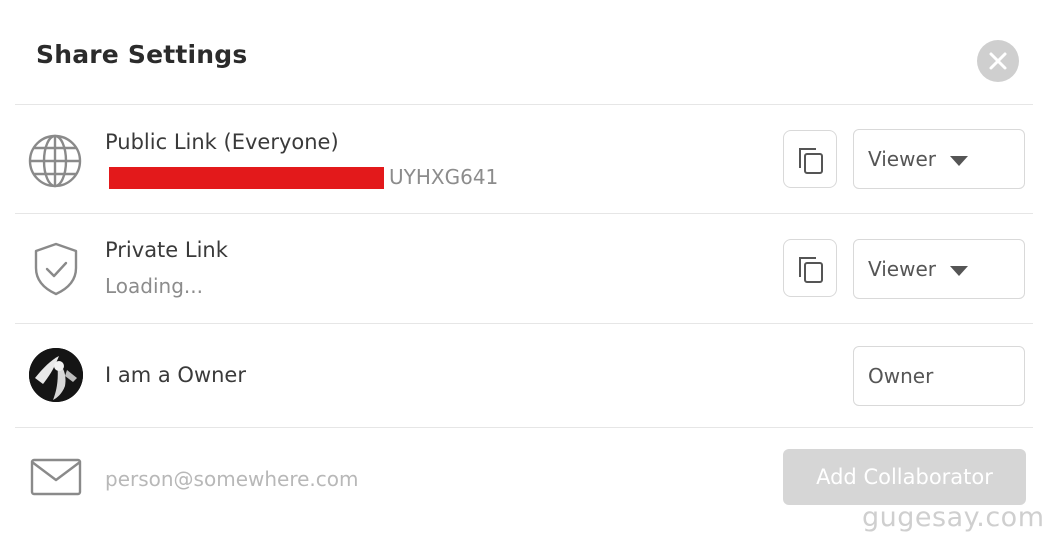 The height and width of the screenshot is (536, 1052). Describe the element at coordinates (901, 376) in the screenshot. I see `owner-role-label: Owner` at that location.